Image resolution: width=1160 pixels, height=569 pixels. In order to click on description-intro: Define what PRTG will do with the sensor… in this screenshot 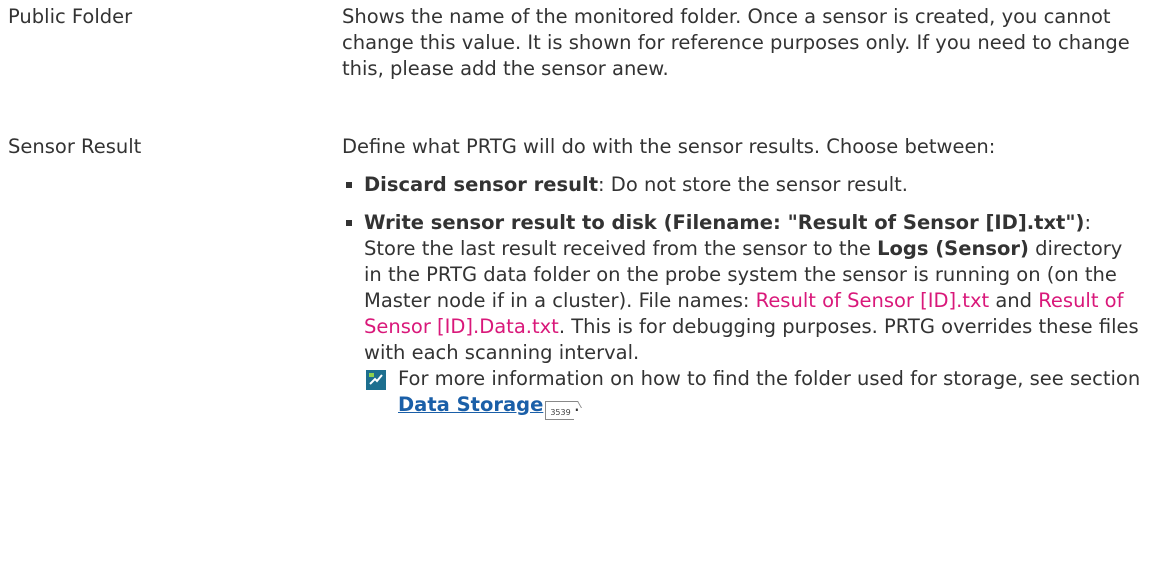, I will do `click(669, 146)`.